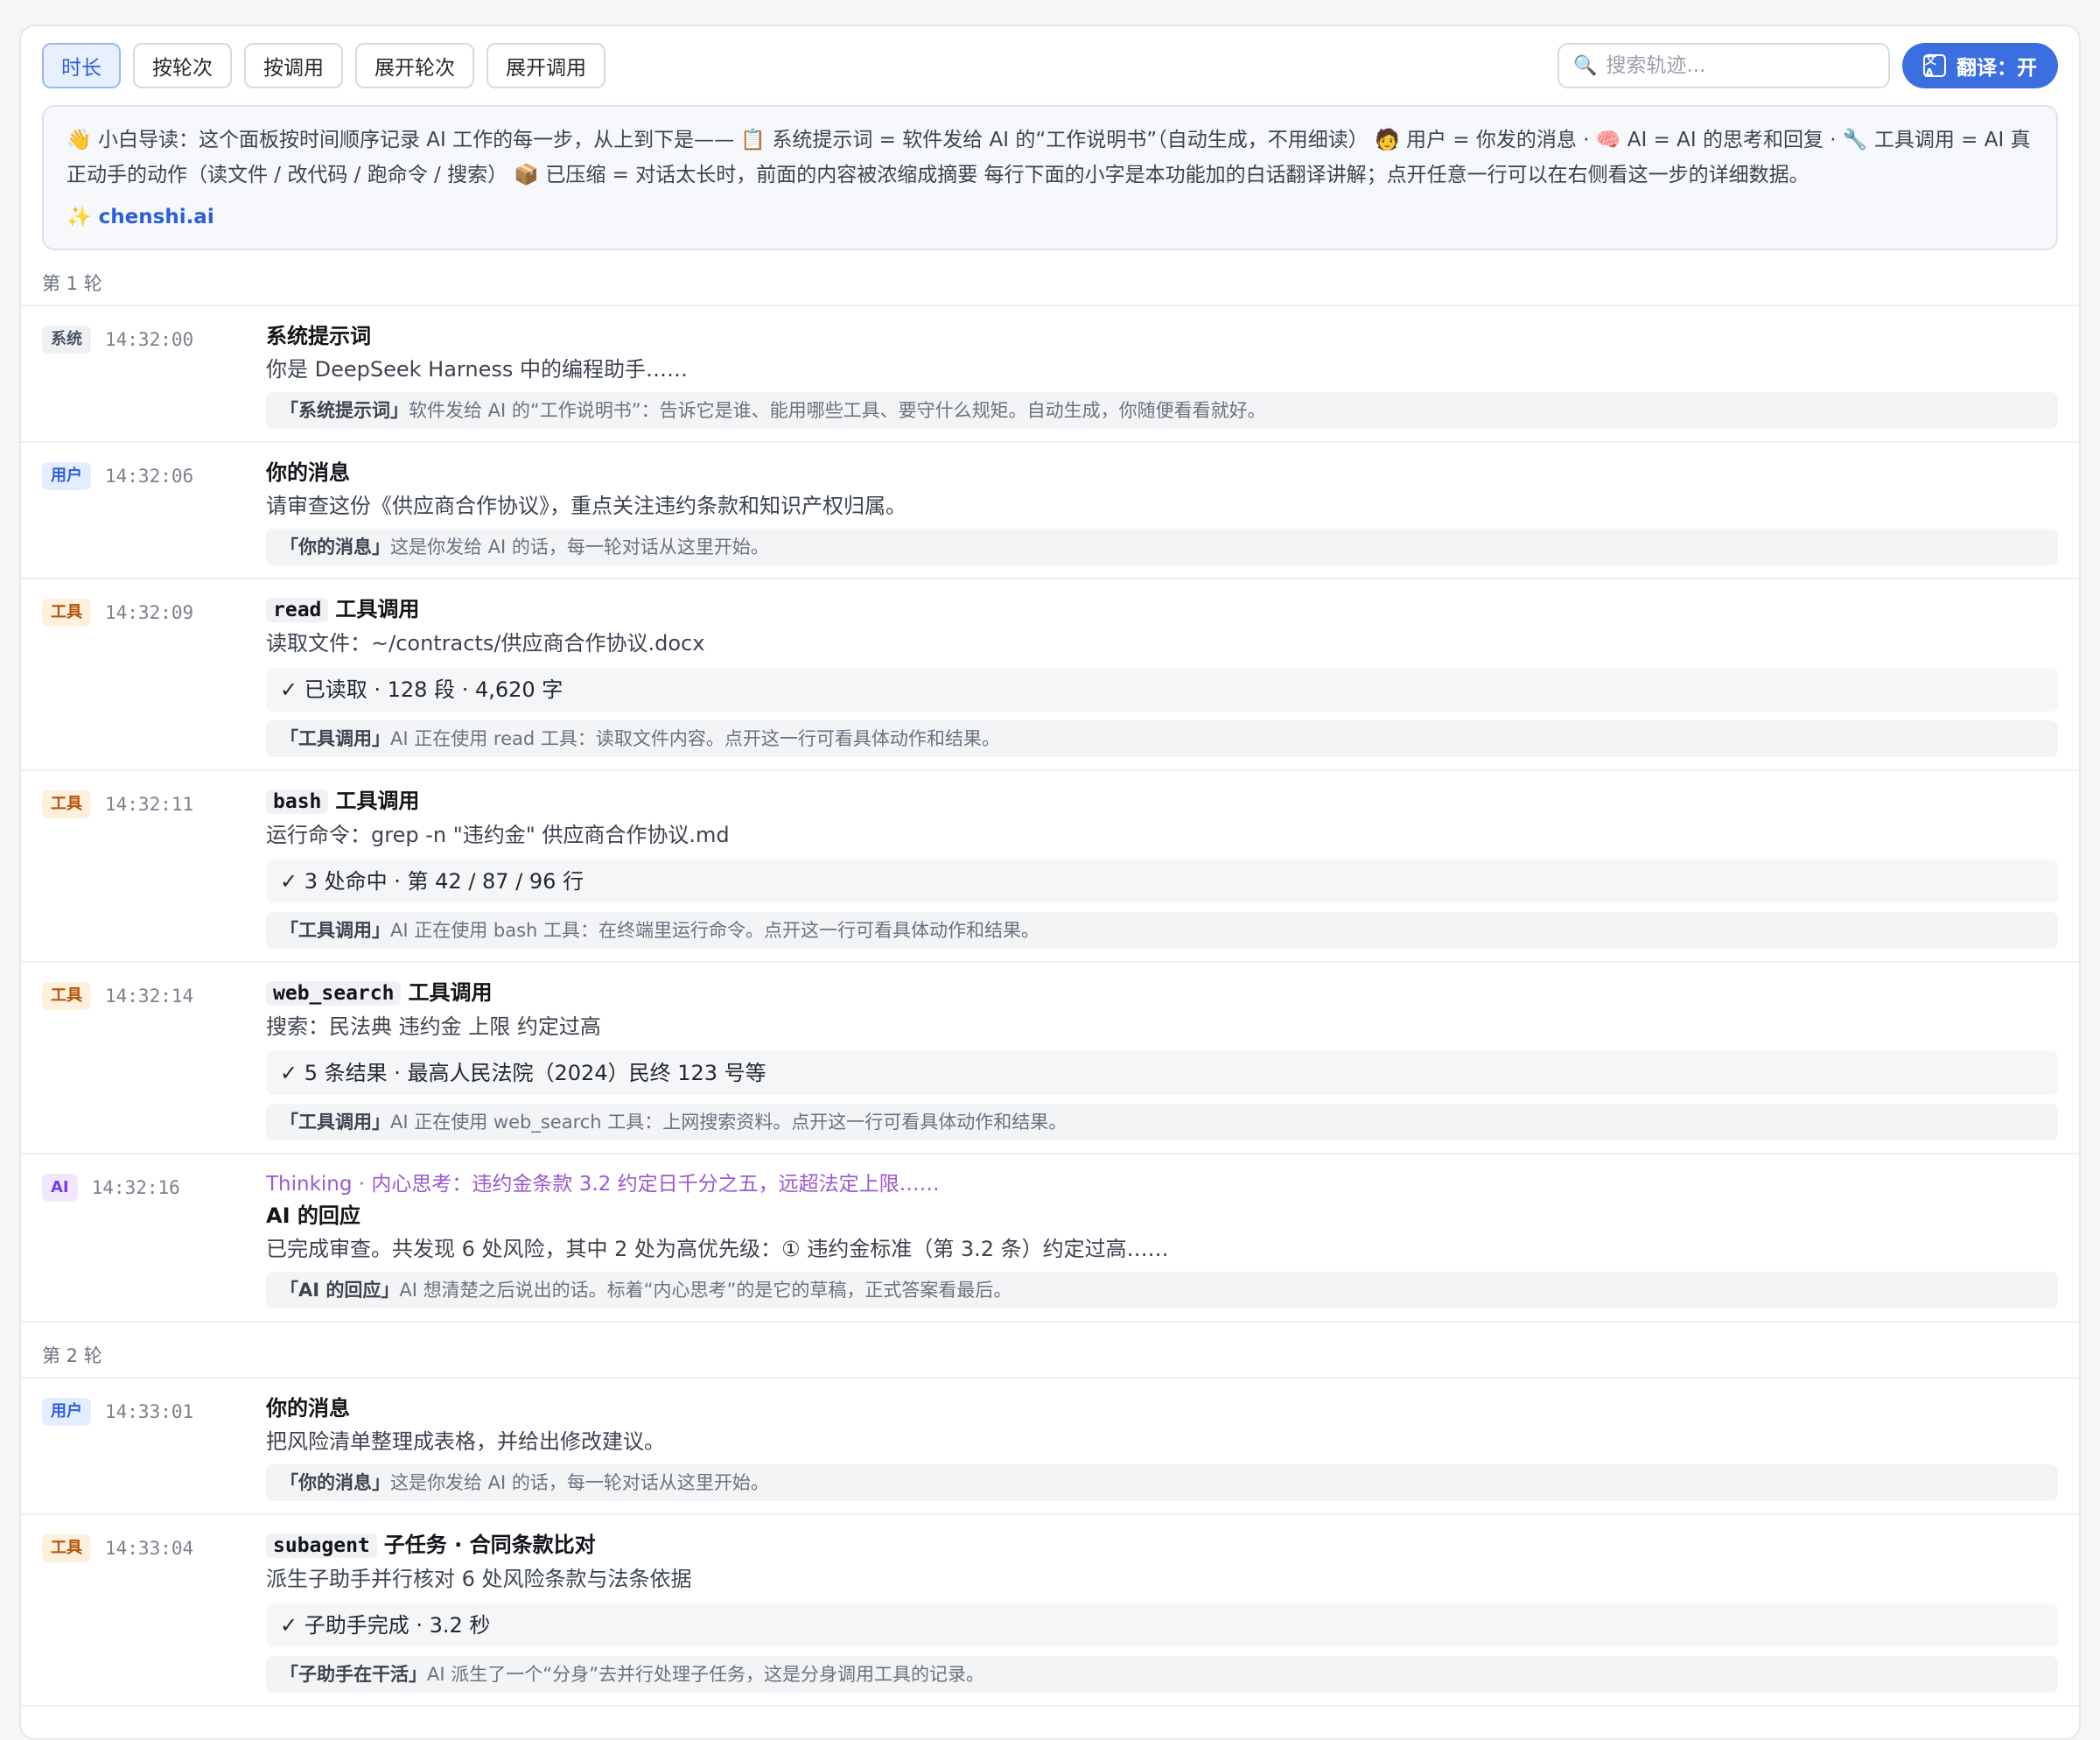 The image size is (2100, 1740). Describe the element at coordinates (1737, 65) in the screenshot. I see `search-input` at that location.